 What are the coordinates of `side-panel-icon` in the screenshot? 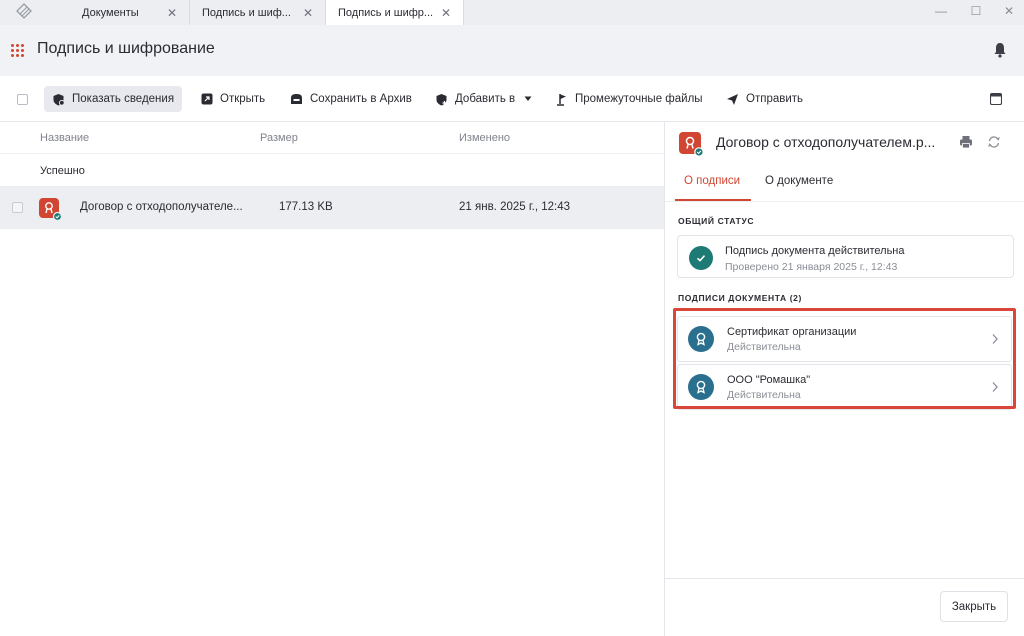 It's located at (996, 99).